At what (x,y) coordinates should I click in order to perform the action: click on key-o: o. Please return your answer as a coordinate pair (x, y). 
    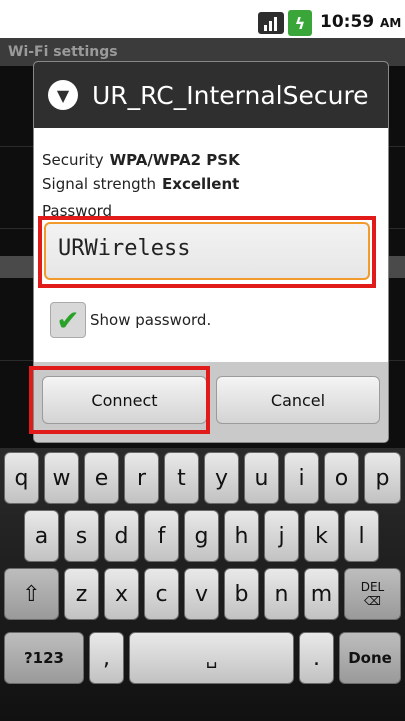
    Looking at the image, I should click on (341, 478).